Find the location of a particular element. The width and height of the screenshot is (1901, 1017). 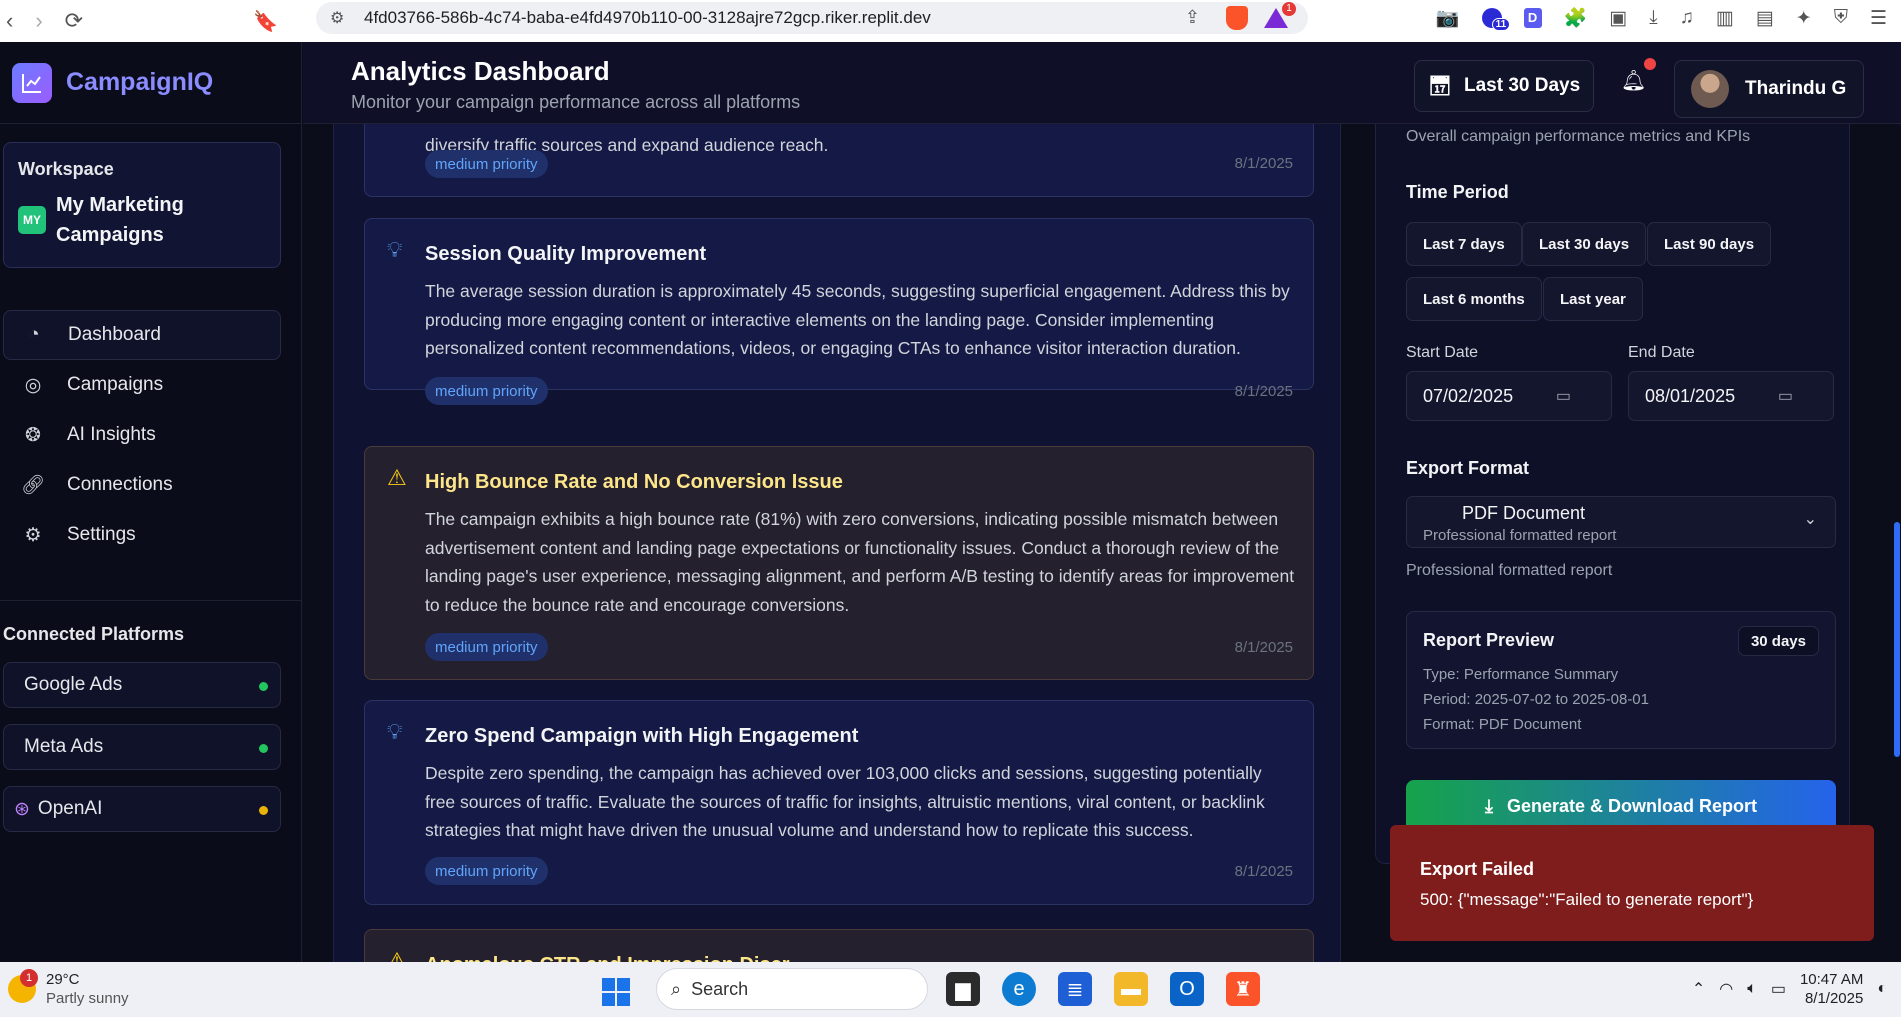

site-settings-icon: ⚙ is located at coordinates (337, 18).